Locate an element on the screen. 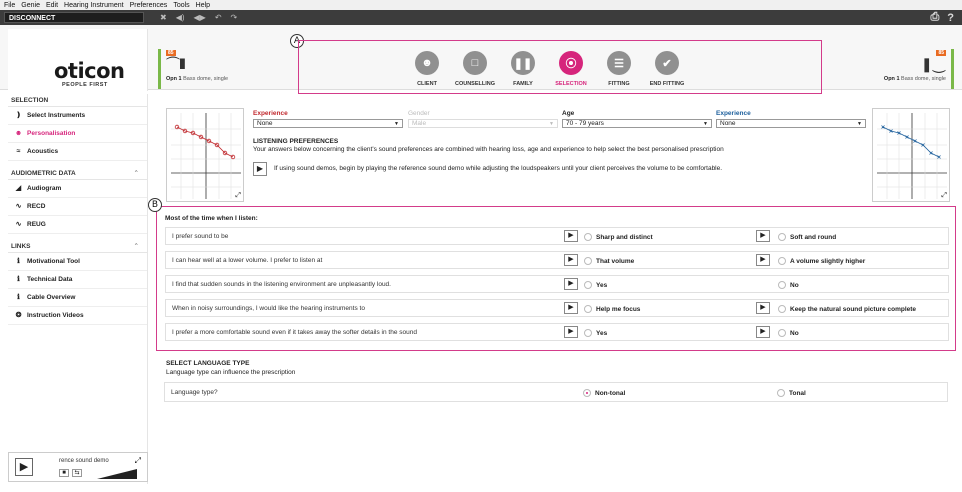  gender-select: Male ▼ is located at coordinates (483, 123).